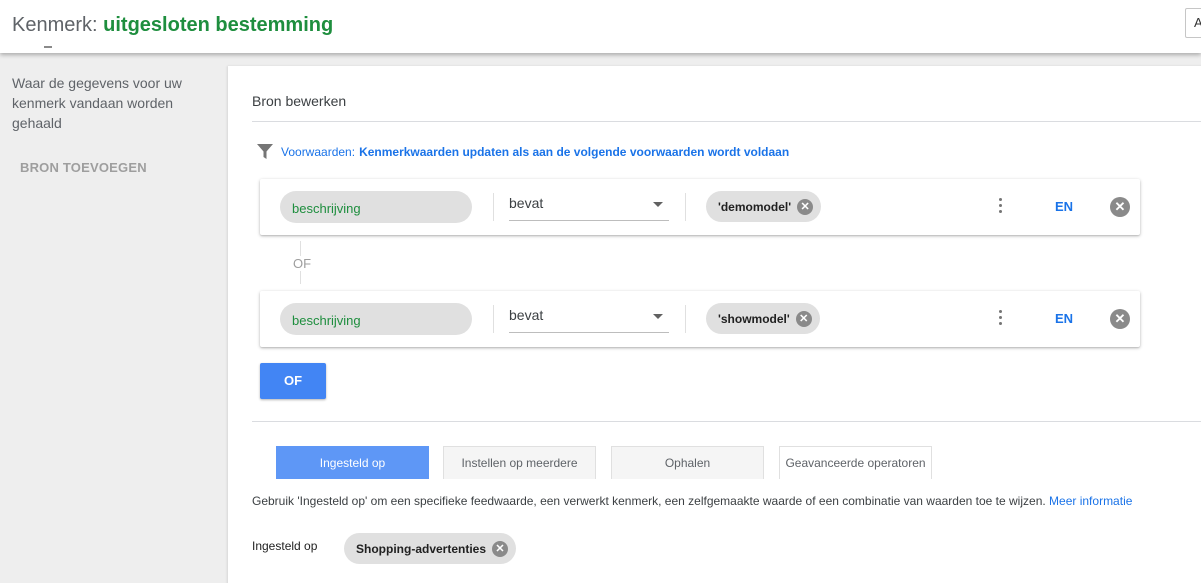 Image resolution: width=1201 pixels, height=583 pixels. I want to click on header-stub-divider, so click(48, 47).